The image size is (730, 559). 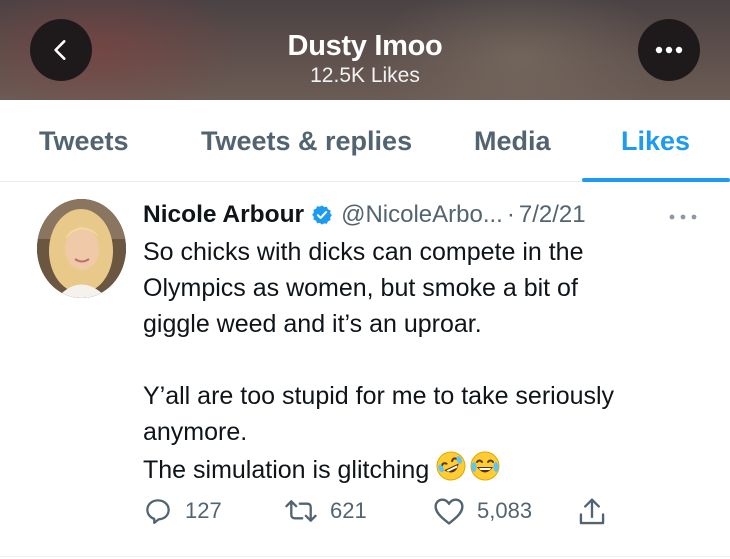 I want to click on retweet-icon, so click(x=301, y=511).